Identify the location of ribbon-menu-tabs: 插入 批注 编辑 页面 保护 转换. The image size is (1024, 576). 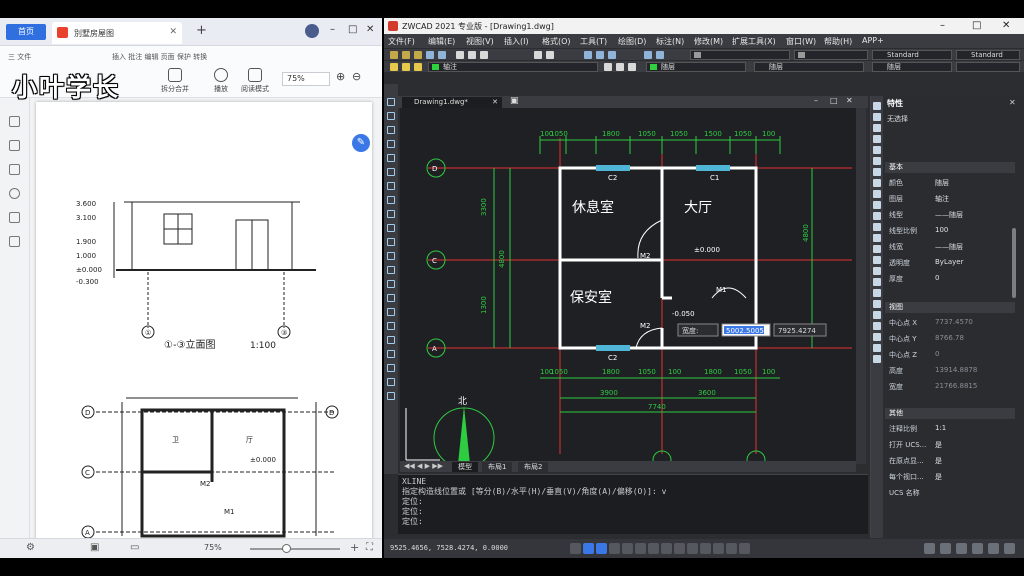
(159, 57).